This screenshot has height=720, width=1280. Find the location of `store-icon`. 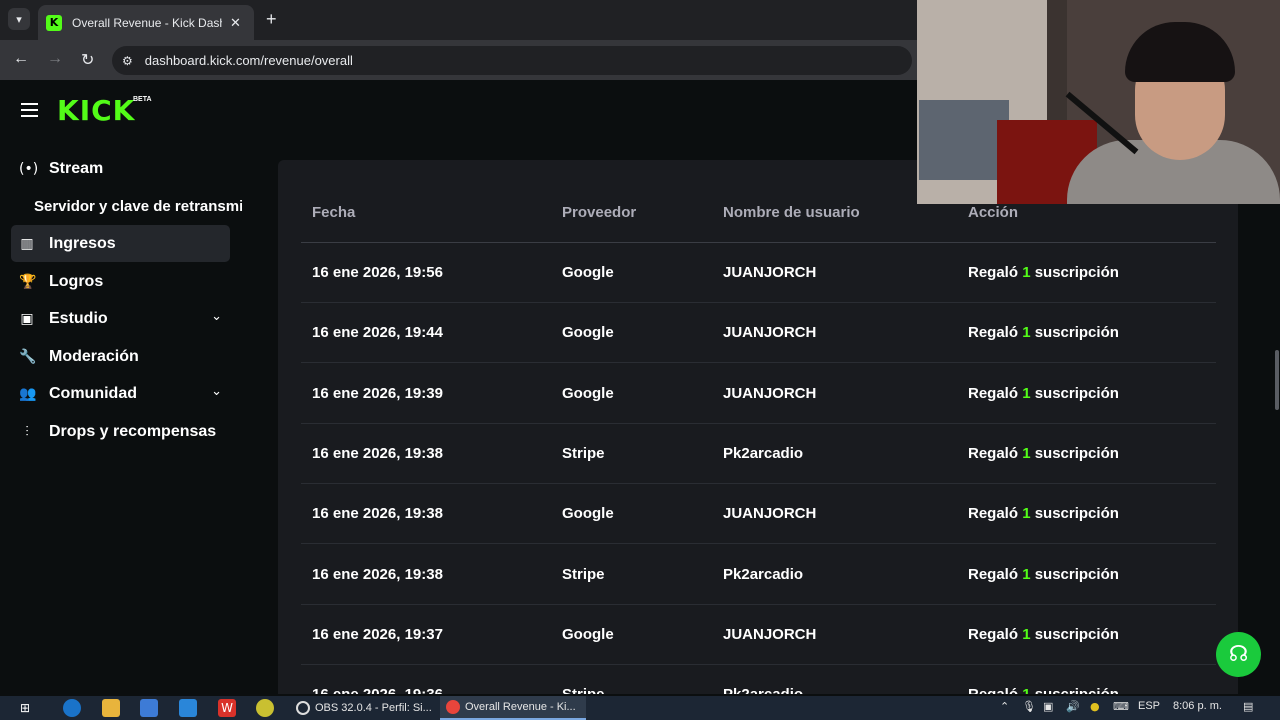

store-icon is located at coordinates (149, 708).